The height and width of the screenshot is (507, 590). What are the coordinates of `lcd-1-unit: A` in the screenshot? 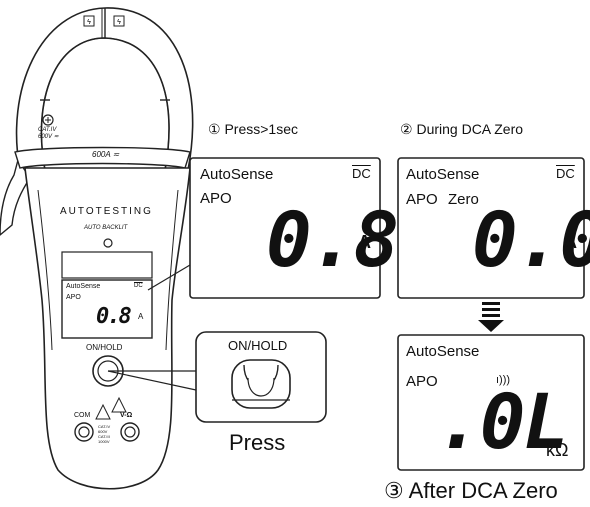 It's located at (364, 242).